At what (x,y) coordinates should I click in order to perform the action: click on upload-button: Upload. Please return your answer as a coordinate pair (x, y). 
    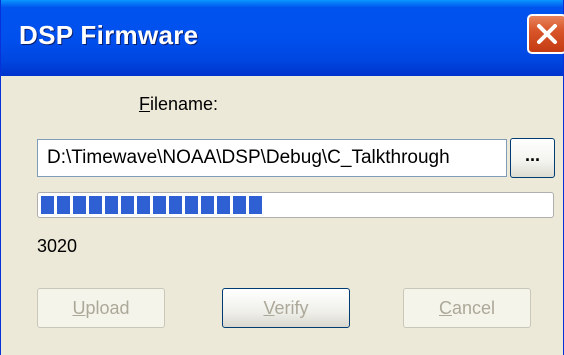
    Looking at the image, I should click on (101, 308).